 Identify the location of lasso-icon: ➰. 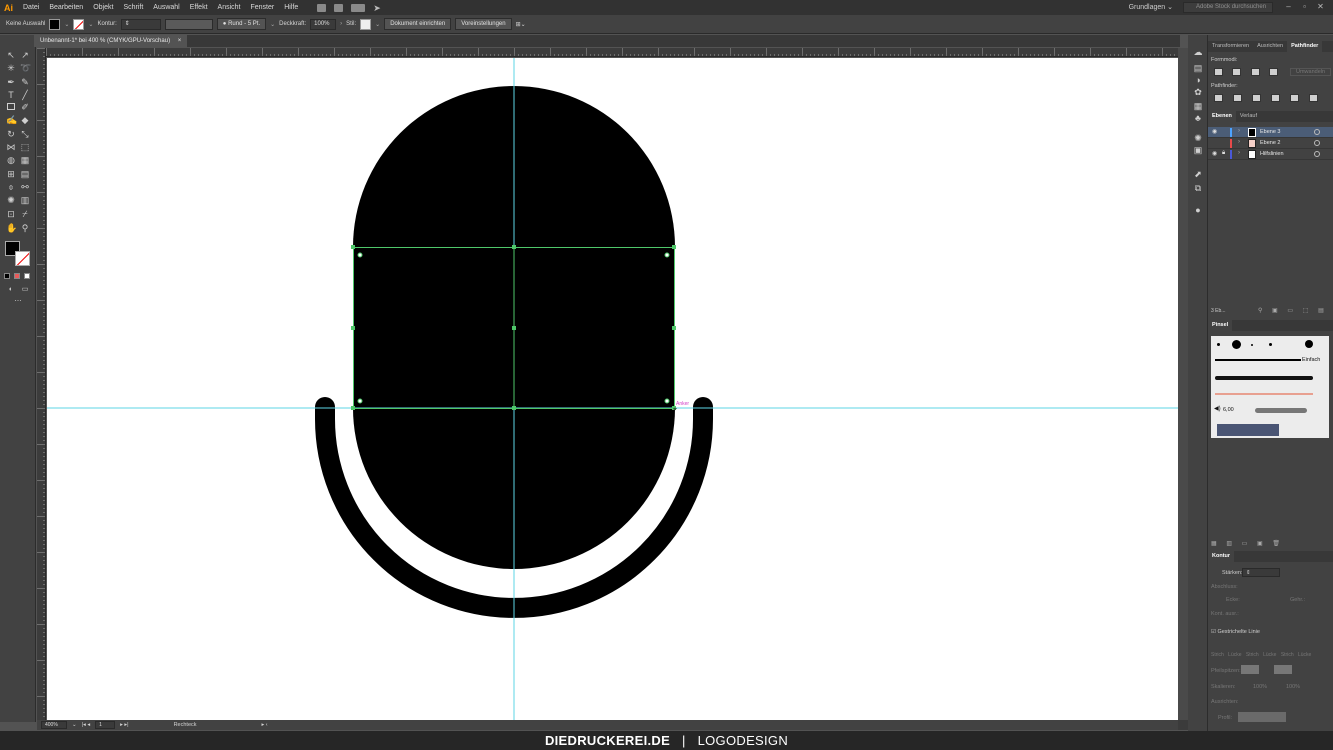
(25, 68).